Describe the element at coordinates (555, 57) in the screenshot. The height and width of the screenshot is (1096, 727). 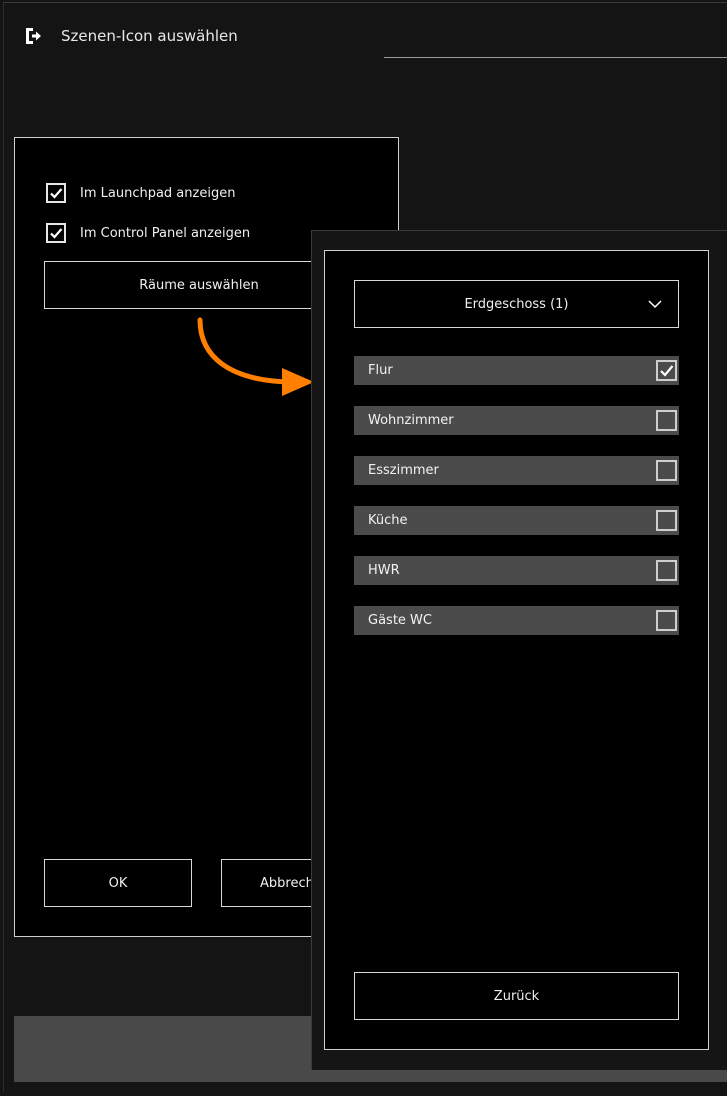
I see `header-divider` at that location.